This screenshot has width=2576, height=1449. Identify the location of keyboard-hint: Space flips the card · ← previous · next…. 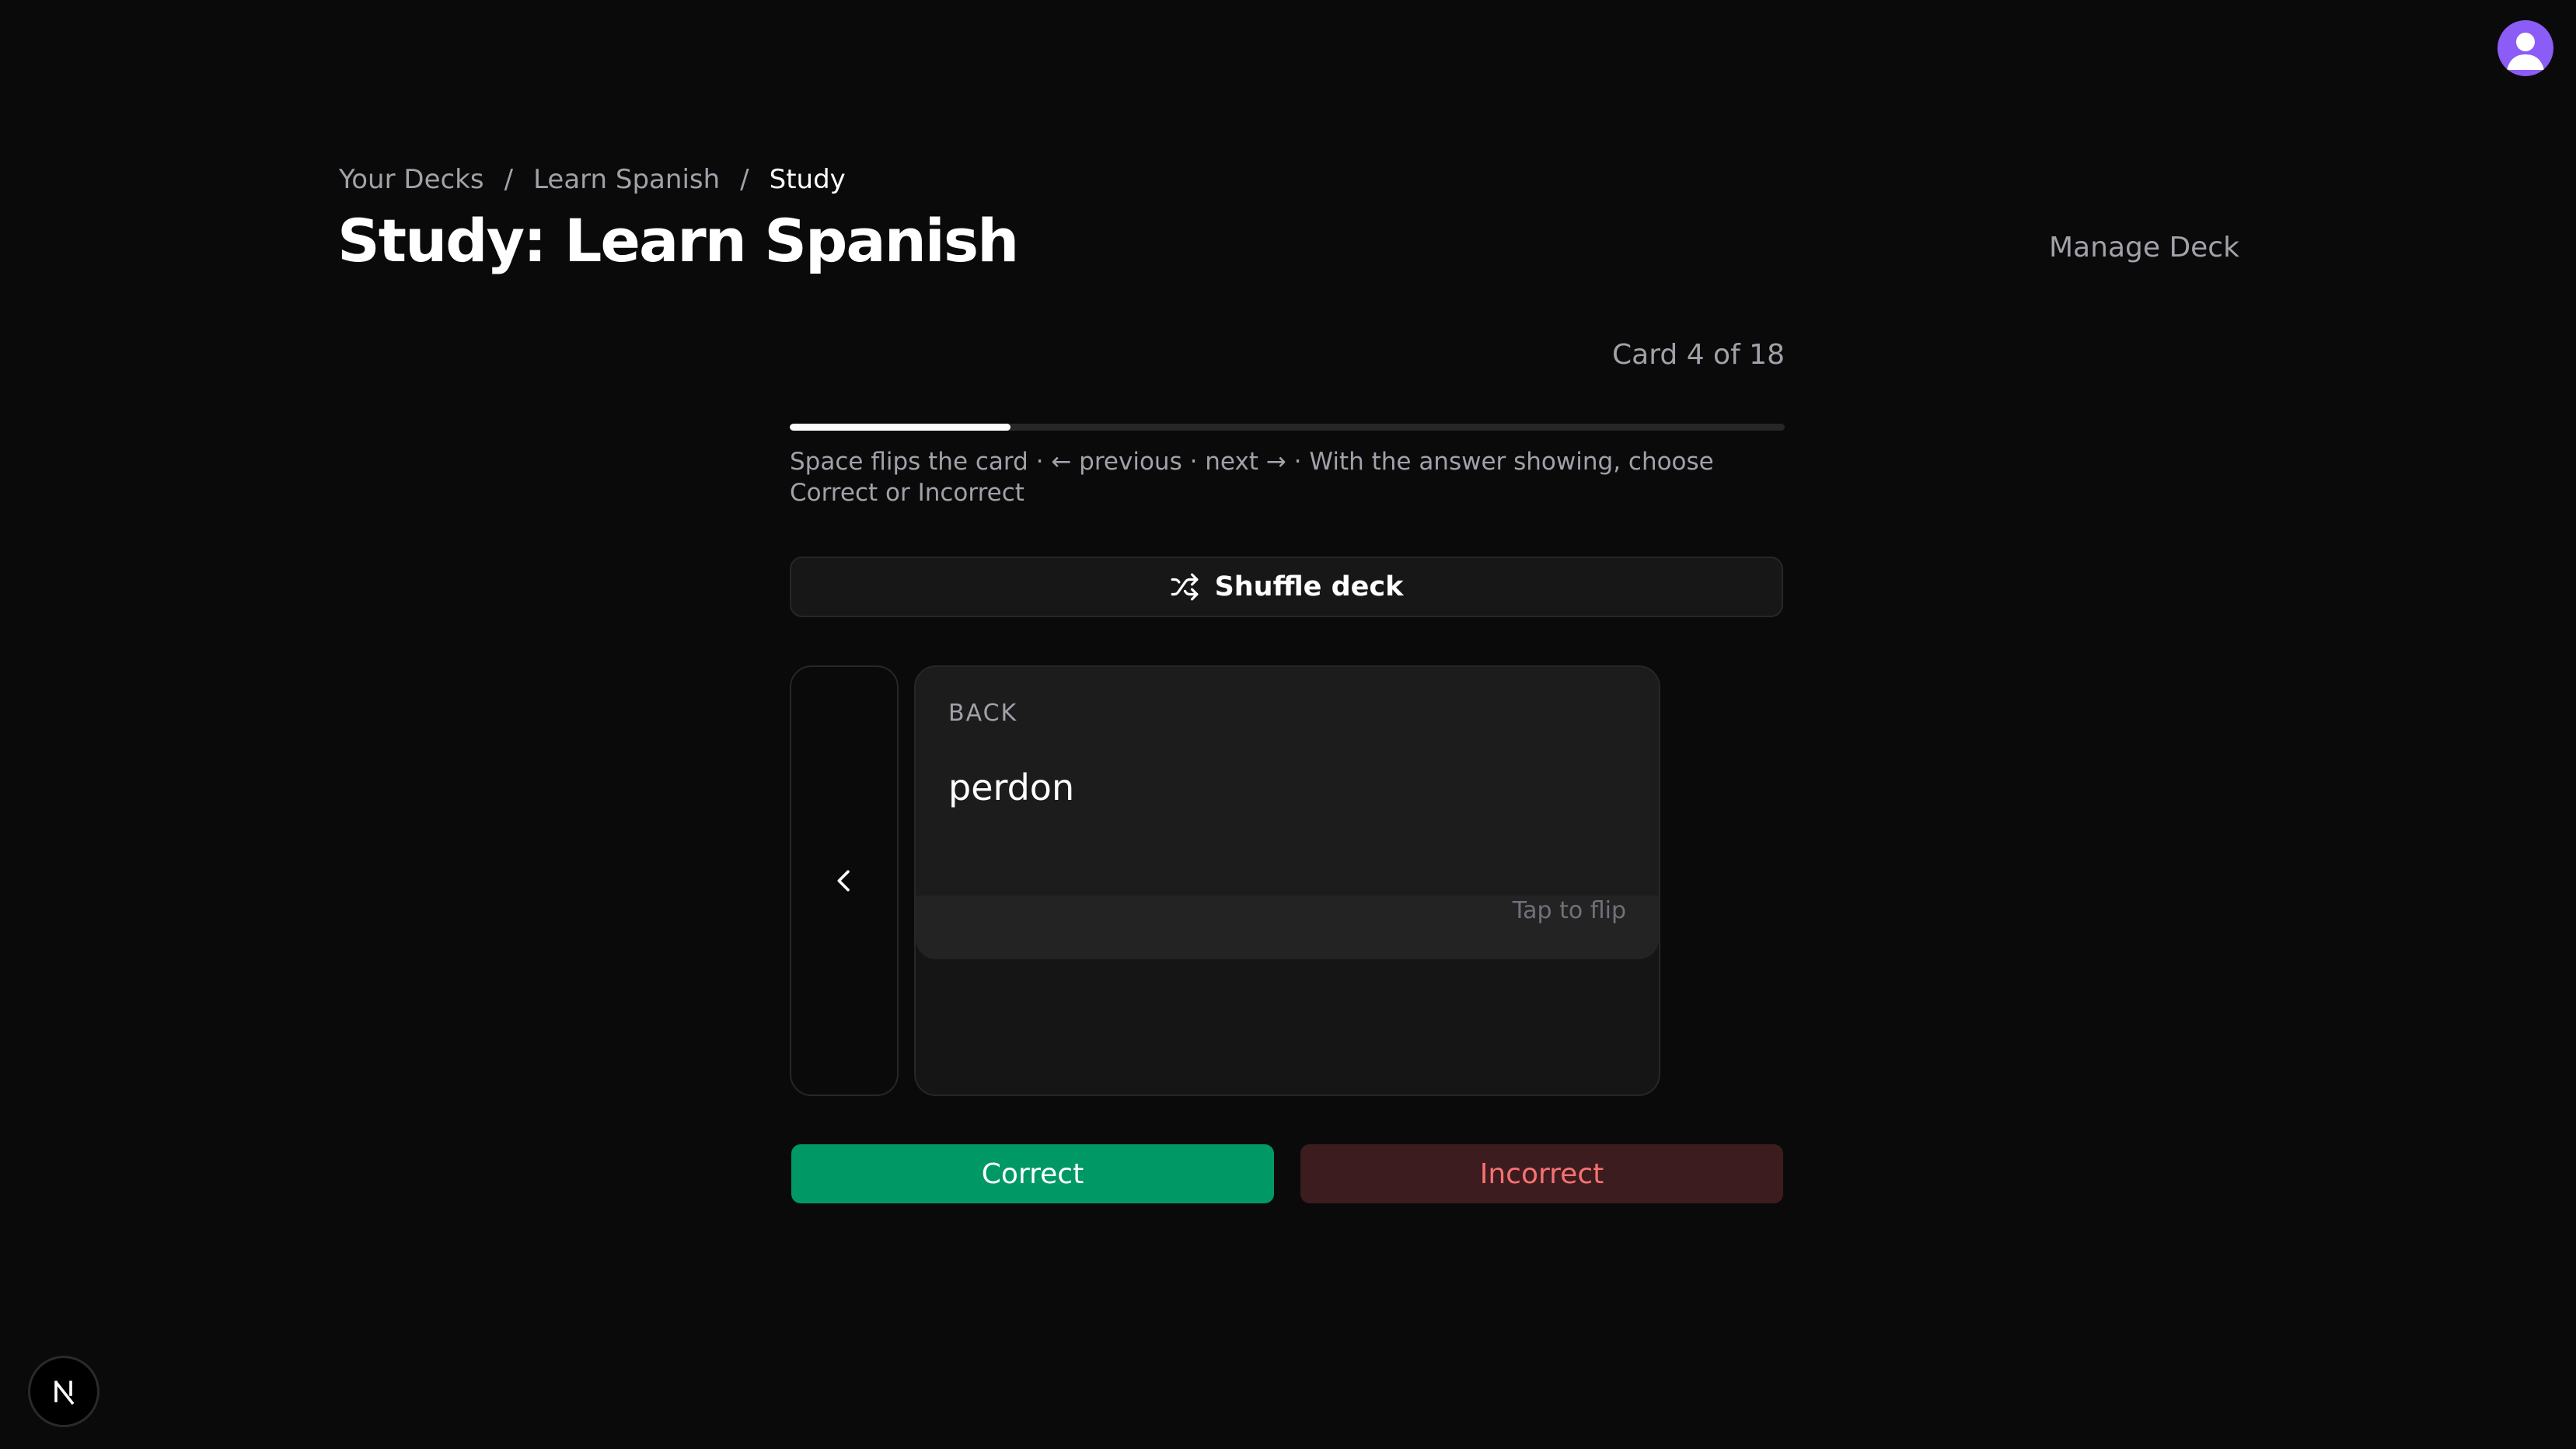
(1252, 477).